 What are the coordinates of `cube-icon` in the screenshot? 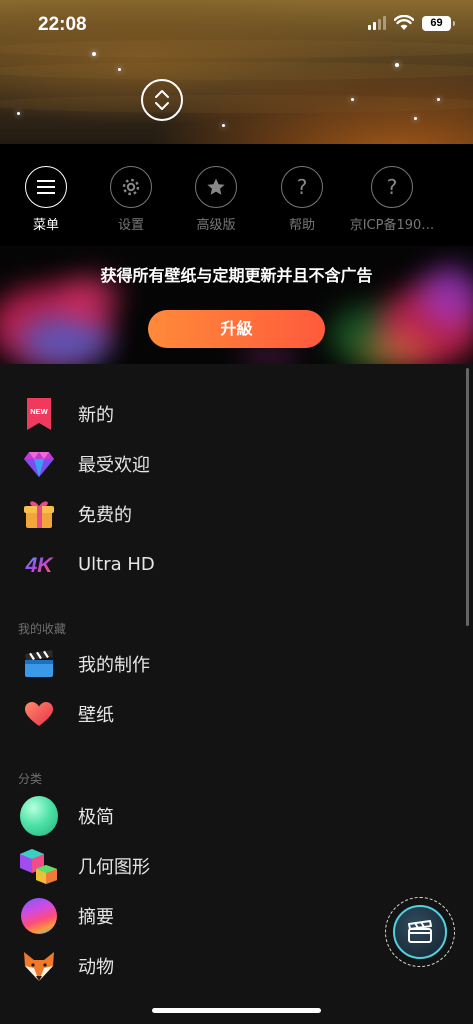 It's located at (39, 866).